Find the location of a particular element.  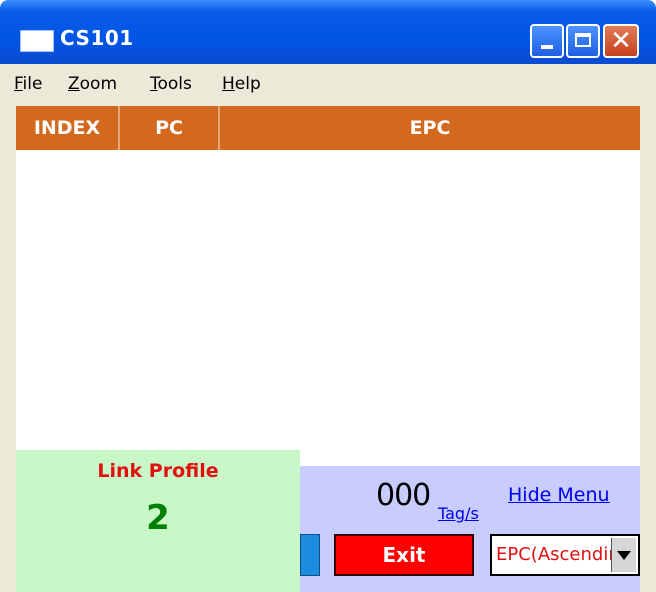

close-icon: ✕ is located at coordinates (621, 41).